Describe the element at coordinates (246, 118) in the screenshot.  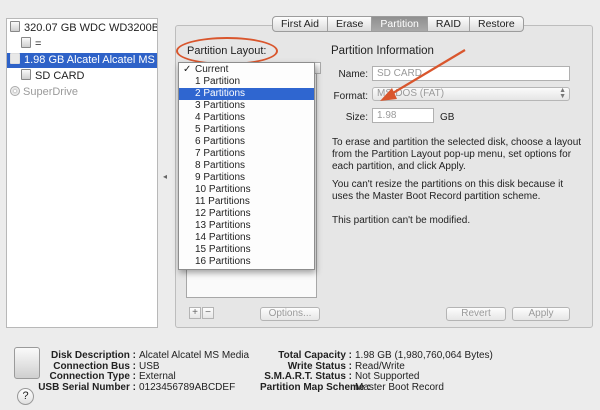
I see `menu-item-4-partitions: 4 Partitions` at that location.